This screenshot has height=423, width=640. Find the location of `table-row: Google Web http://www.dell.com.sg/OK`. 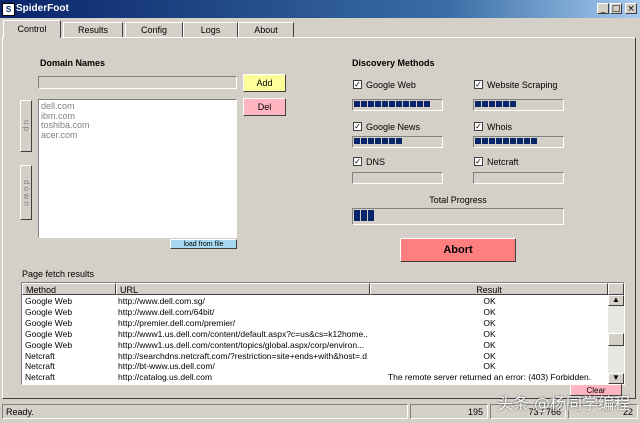

table-row: Google Web http://www.dell.com.sg/OK is located at coordinates (314, 301).